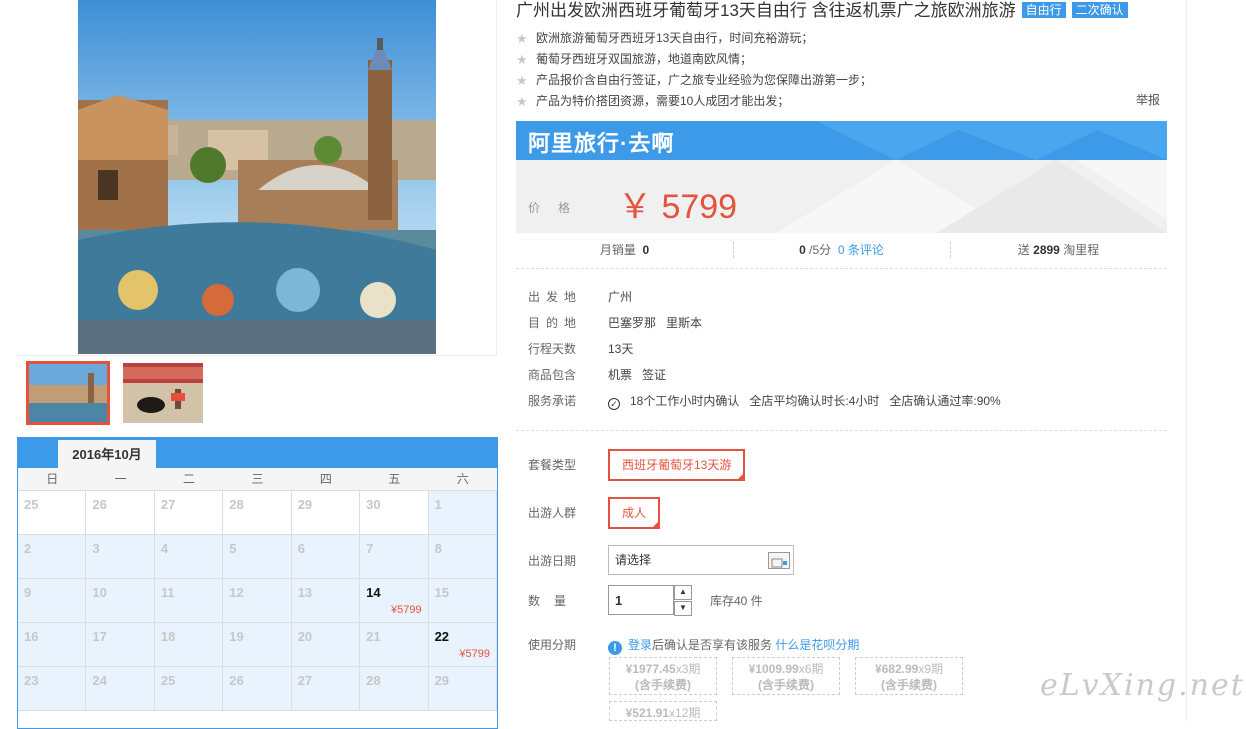 The image size is (1246, 729). What do you see at coordinates (842, 80) in the screenshot?
I see `feature-item: ★ 产品报价含自由行签证，广之旅专业经验为您保障出游第一步；` at bounding box center [842, 80].